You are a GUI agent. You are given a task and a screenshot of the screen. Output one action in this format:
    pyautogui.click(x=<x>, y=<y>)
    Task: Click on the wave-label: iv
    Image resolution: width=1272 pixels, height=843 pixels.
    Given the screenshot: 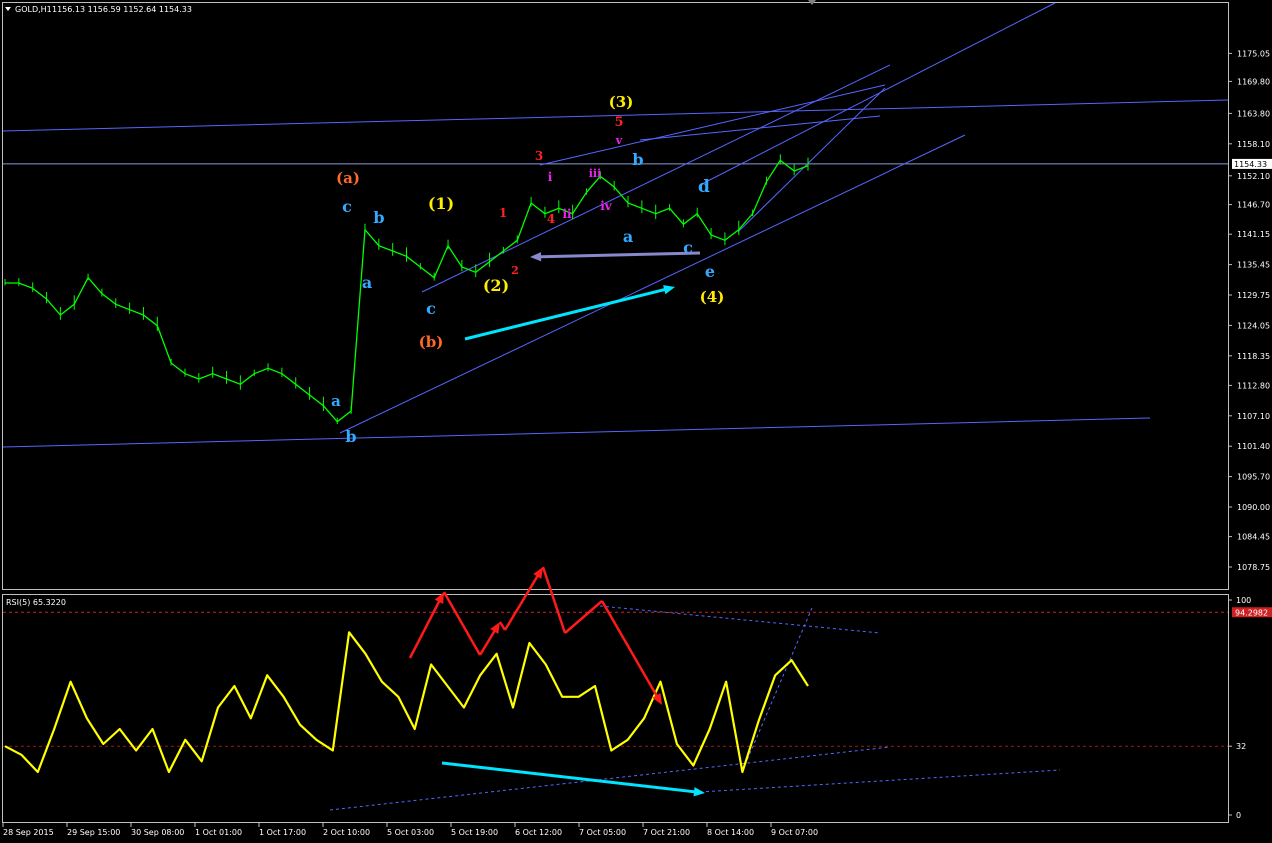 What is the action you would take?
    pyautogui.click(x=606, y=206)
    